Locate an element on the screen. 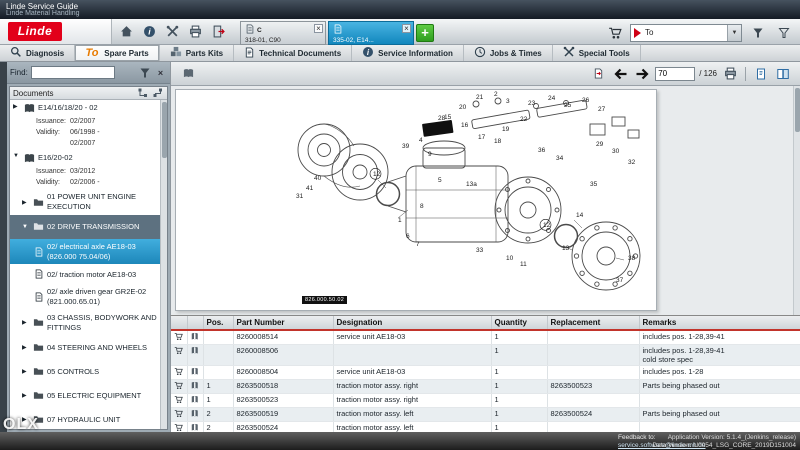 This screenshot has height=450, width=800. tree-doc-e14-16-18-20-02: ▶ E14/16/18/20 - 02 is located at coordinates (85, 108).